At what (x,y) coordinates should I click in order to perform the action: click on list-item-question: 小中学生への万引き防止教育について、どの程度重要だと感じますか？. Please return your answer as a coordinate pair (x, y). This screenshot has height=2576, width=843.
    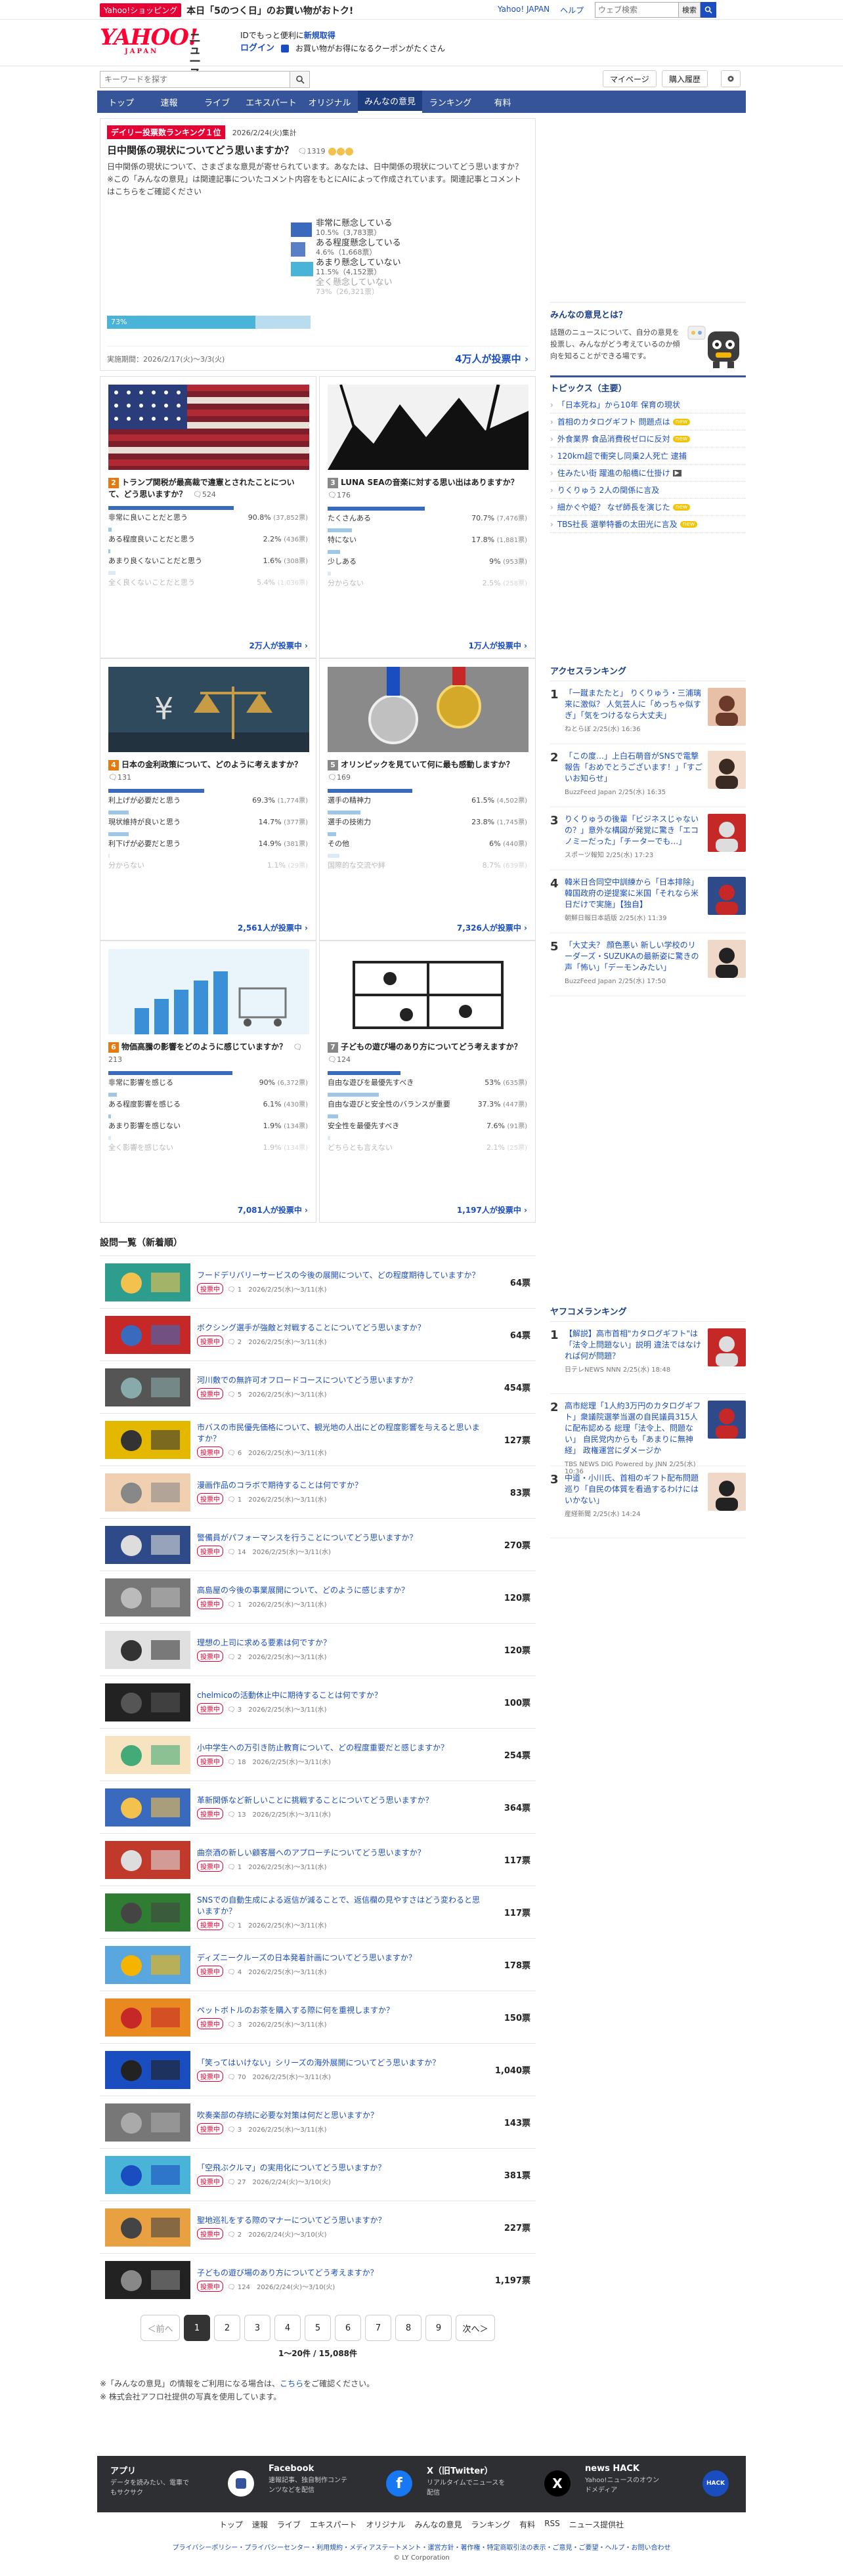
    Looking at the image, I should click on (341, 1748).